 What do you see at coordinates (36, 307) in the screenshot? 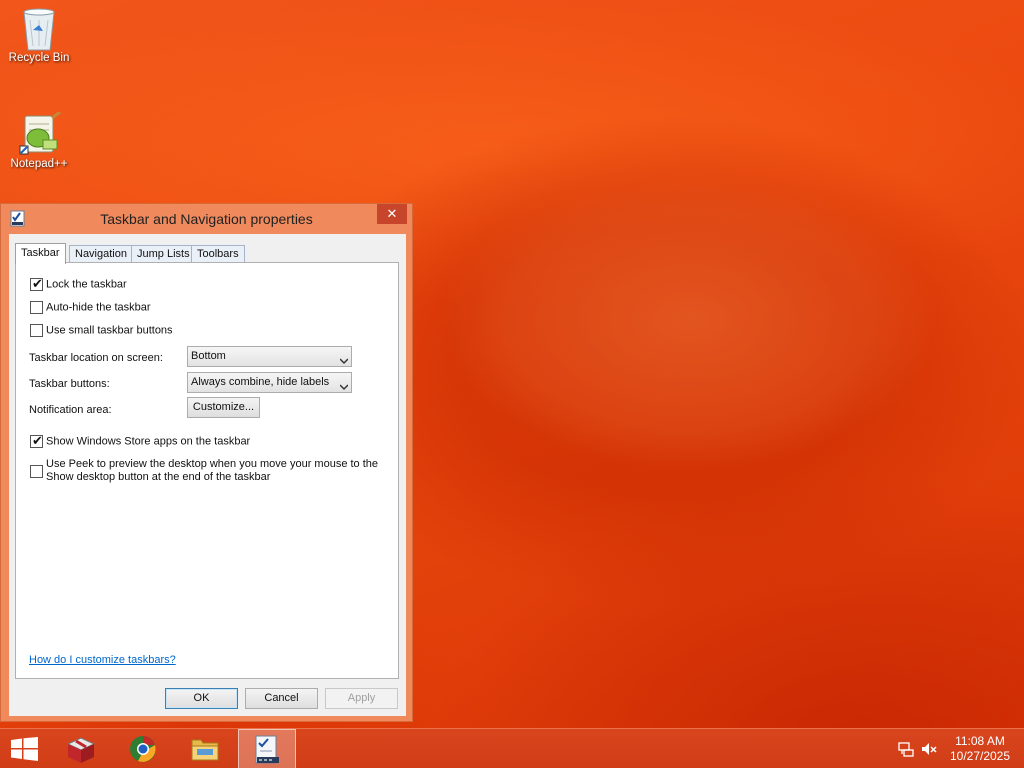
I see `auto-hide-checkbox` at bounding box center [36, 307].